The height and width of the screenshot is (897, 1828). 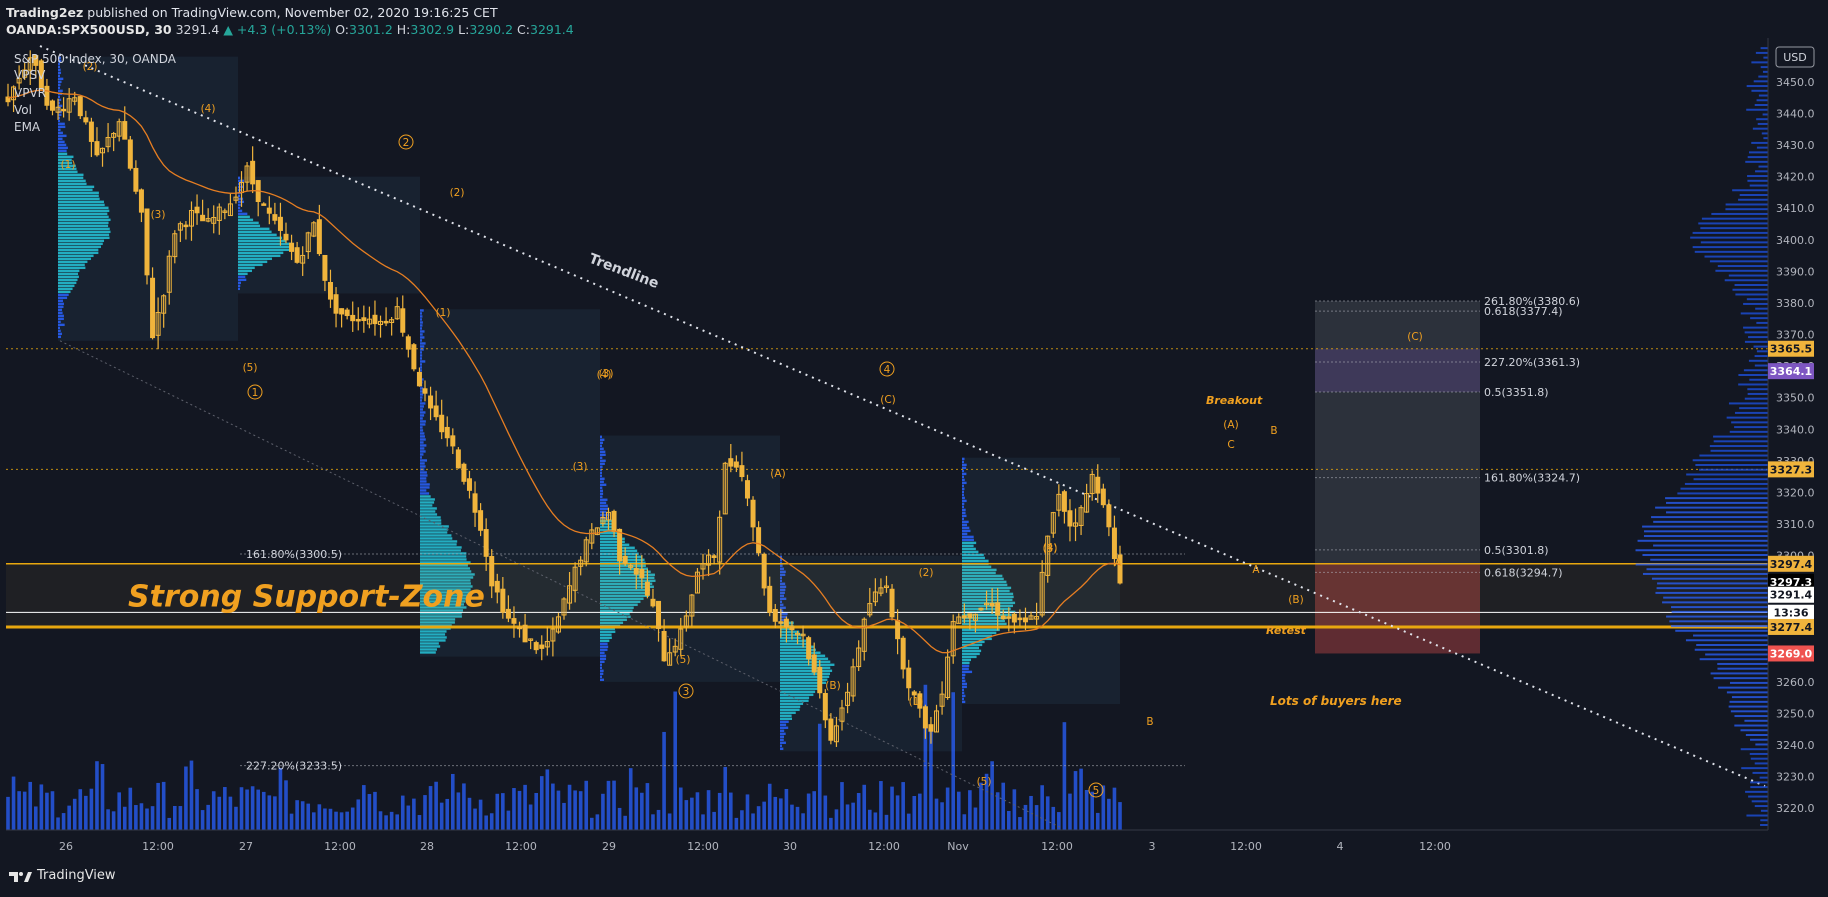 I want to click on wave-label: (C), so click(x=888, y=400).